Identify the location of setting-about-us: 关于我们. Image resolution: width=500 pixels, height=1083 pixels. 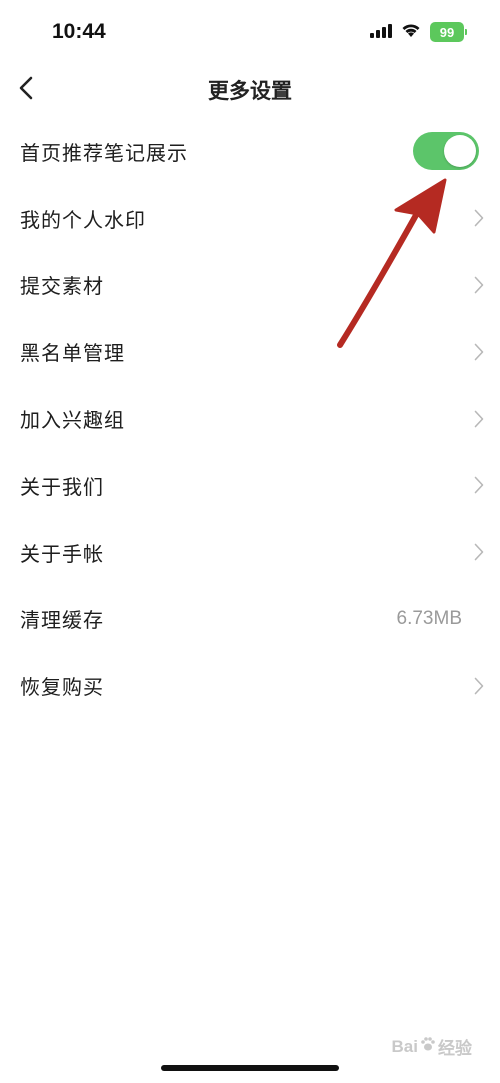
(250, 485).